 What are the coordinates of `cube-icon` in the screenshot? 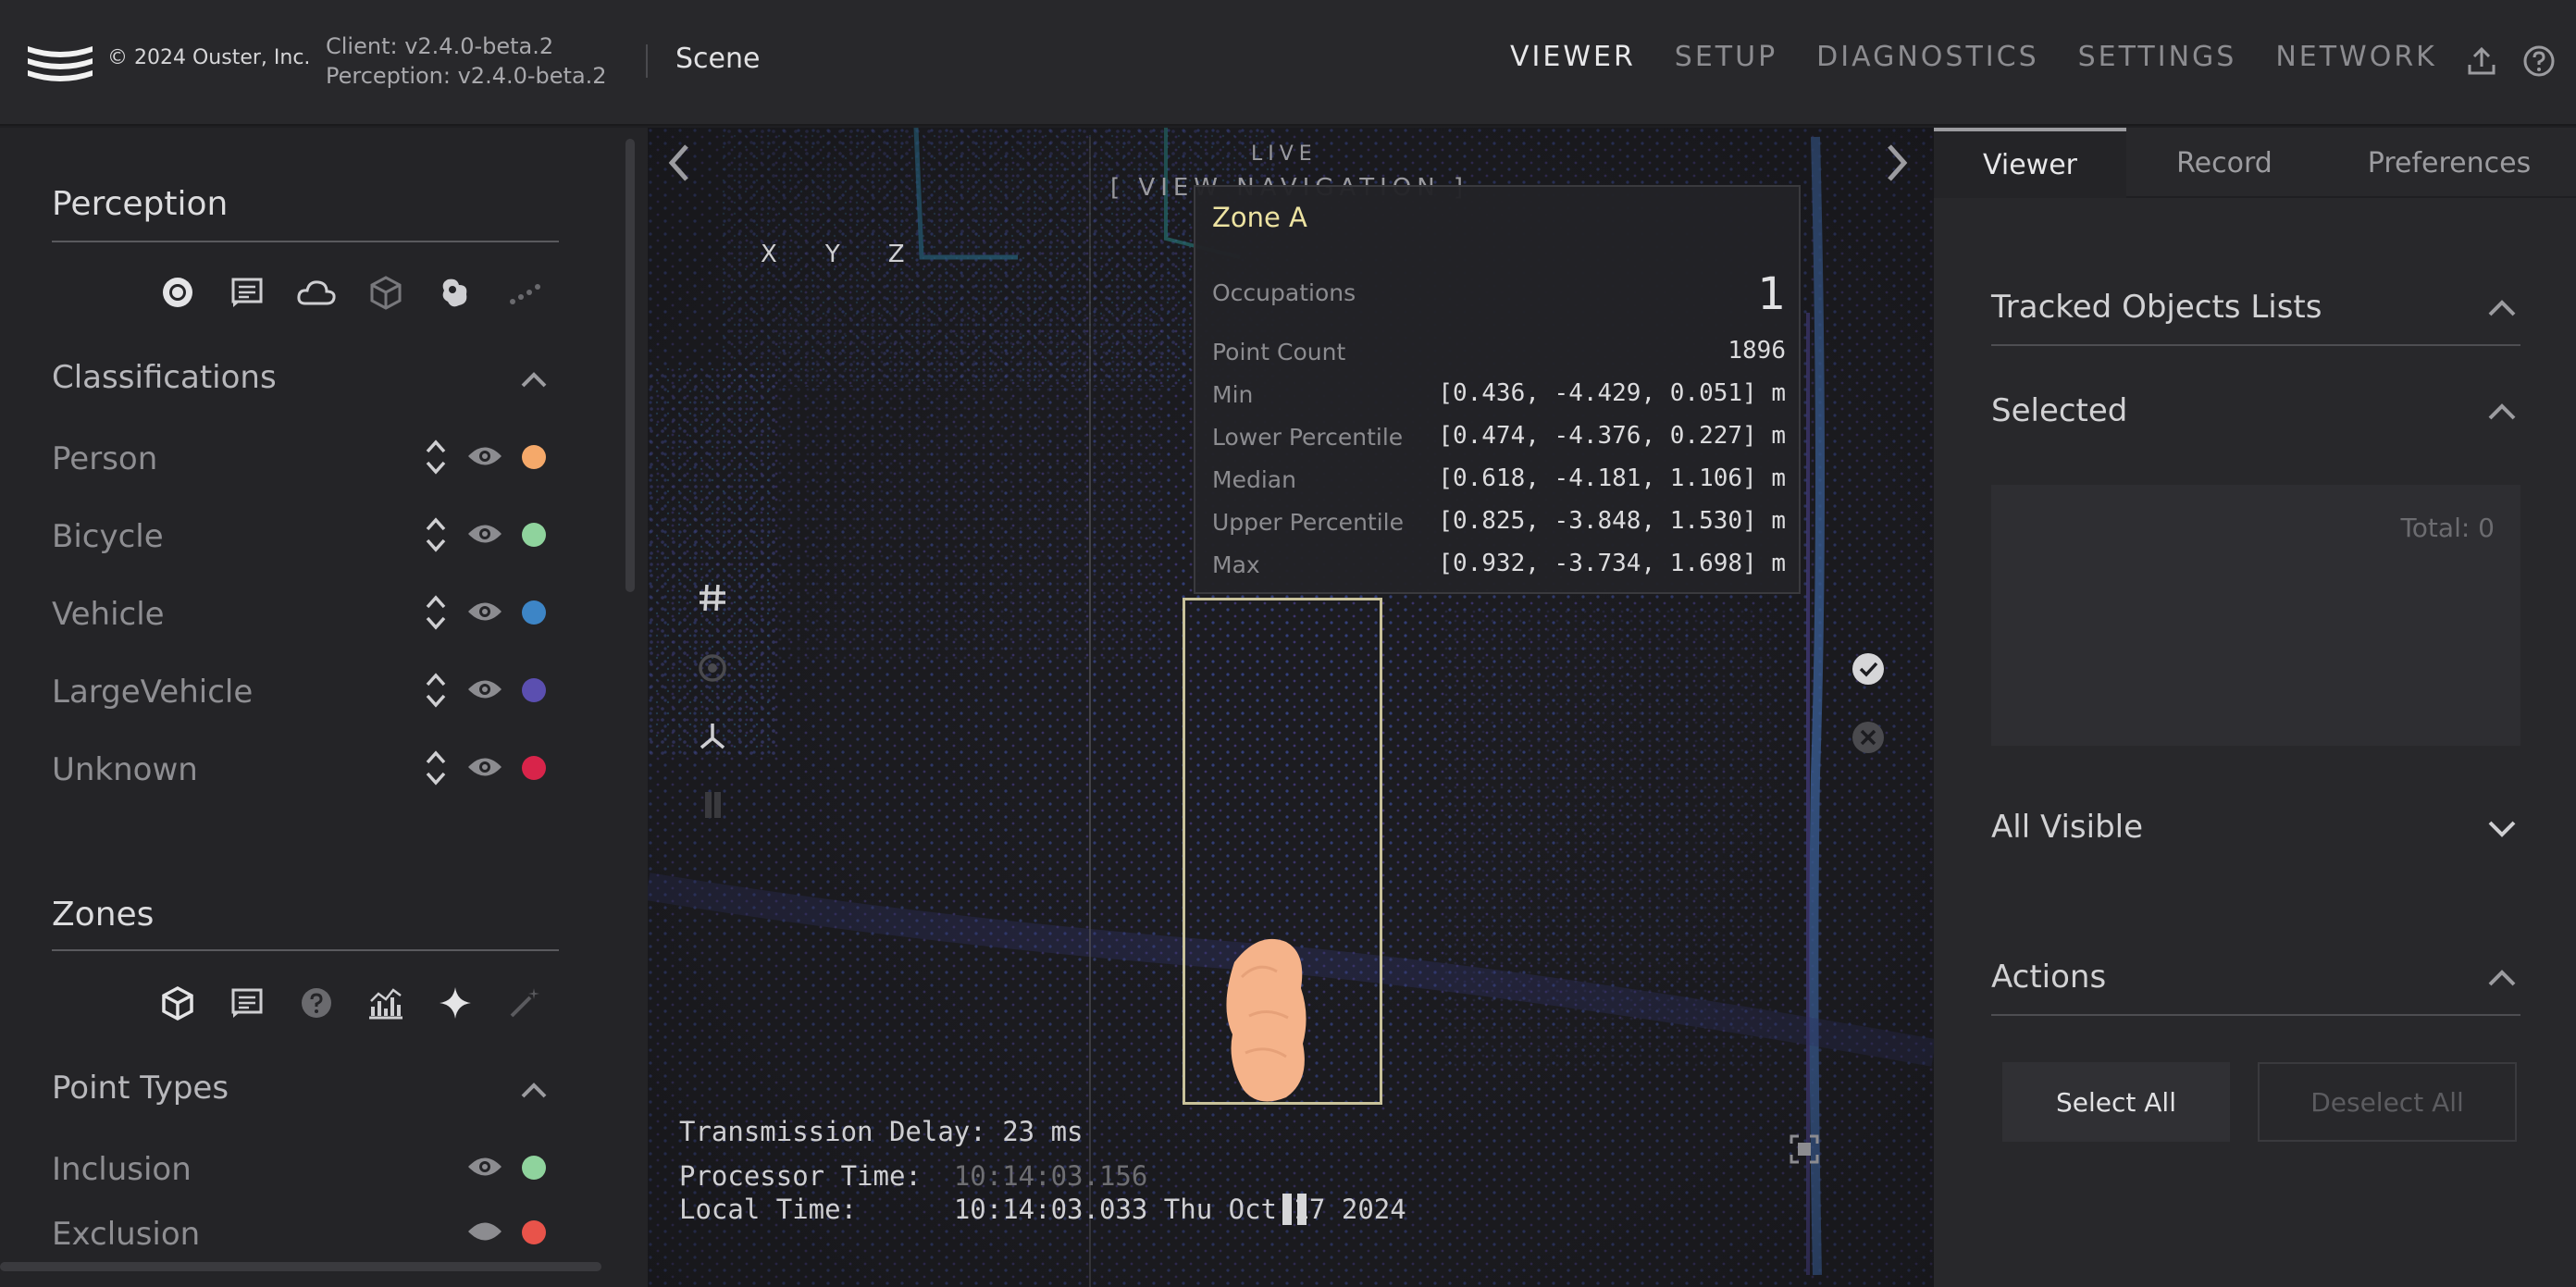 It's located at (385, 293).